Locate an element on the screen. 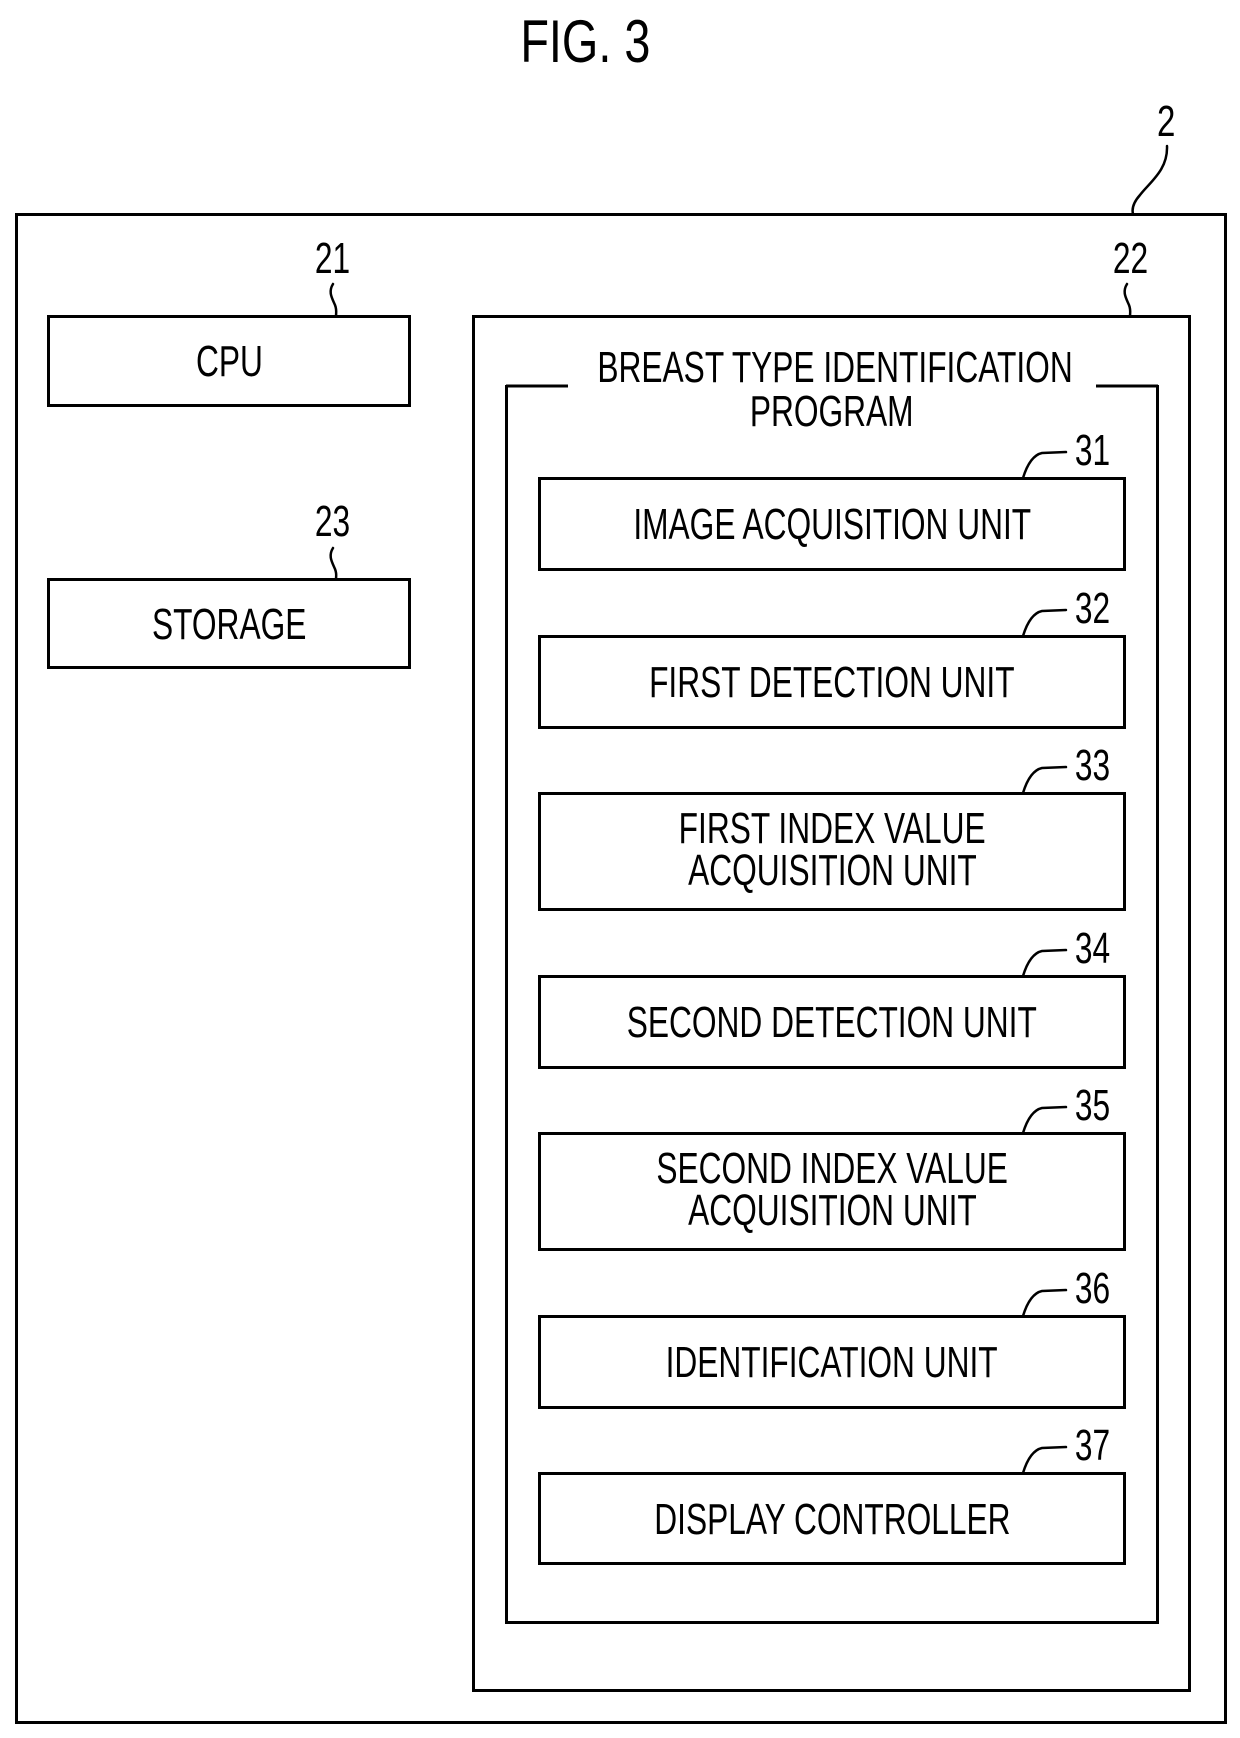 The width and height of the screenshot is (1240, 1738). unit-box-second-detection: SECOND DETECTION UNIT is located at coordinates (832, 1022).